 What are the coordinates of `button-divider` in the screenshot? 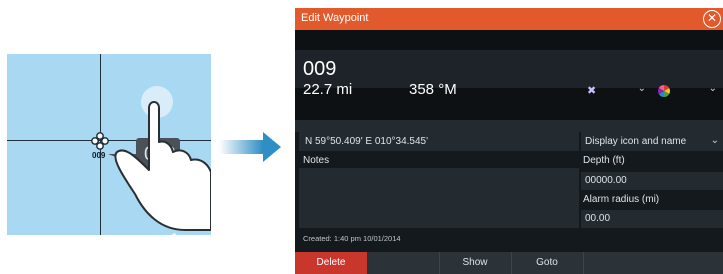 It's located at (583, 263).